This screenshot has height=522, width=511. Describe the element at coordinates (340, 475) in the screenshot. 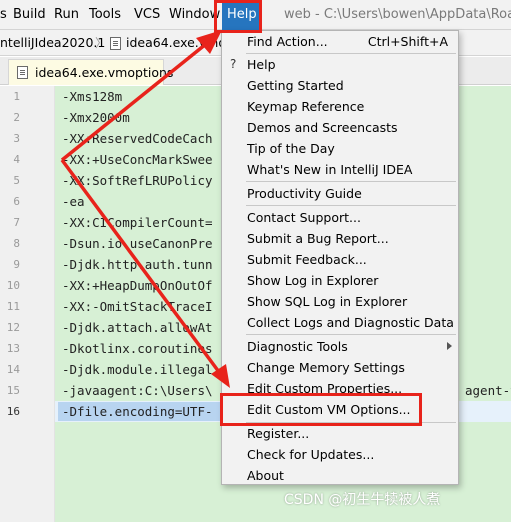

I see `menu-item-about: About` at that location.